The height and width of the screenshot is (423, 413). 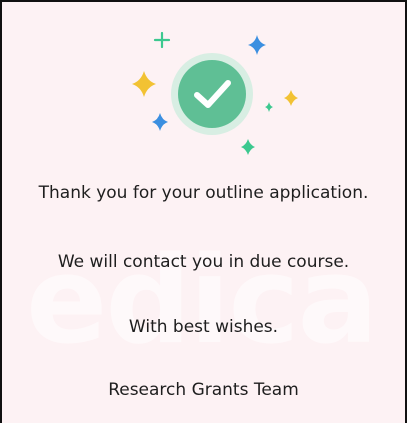 I want to click on check-circle-icon, so click(x=212, y=94).